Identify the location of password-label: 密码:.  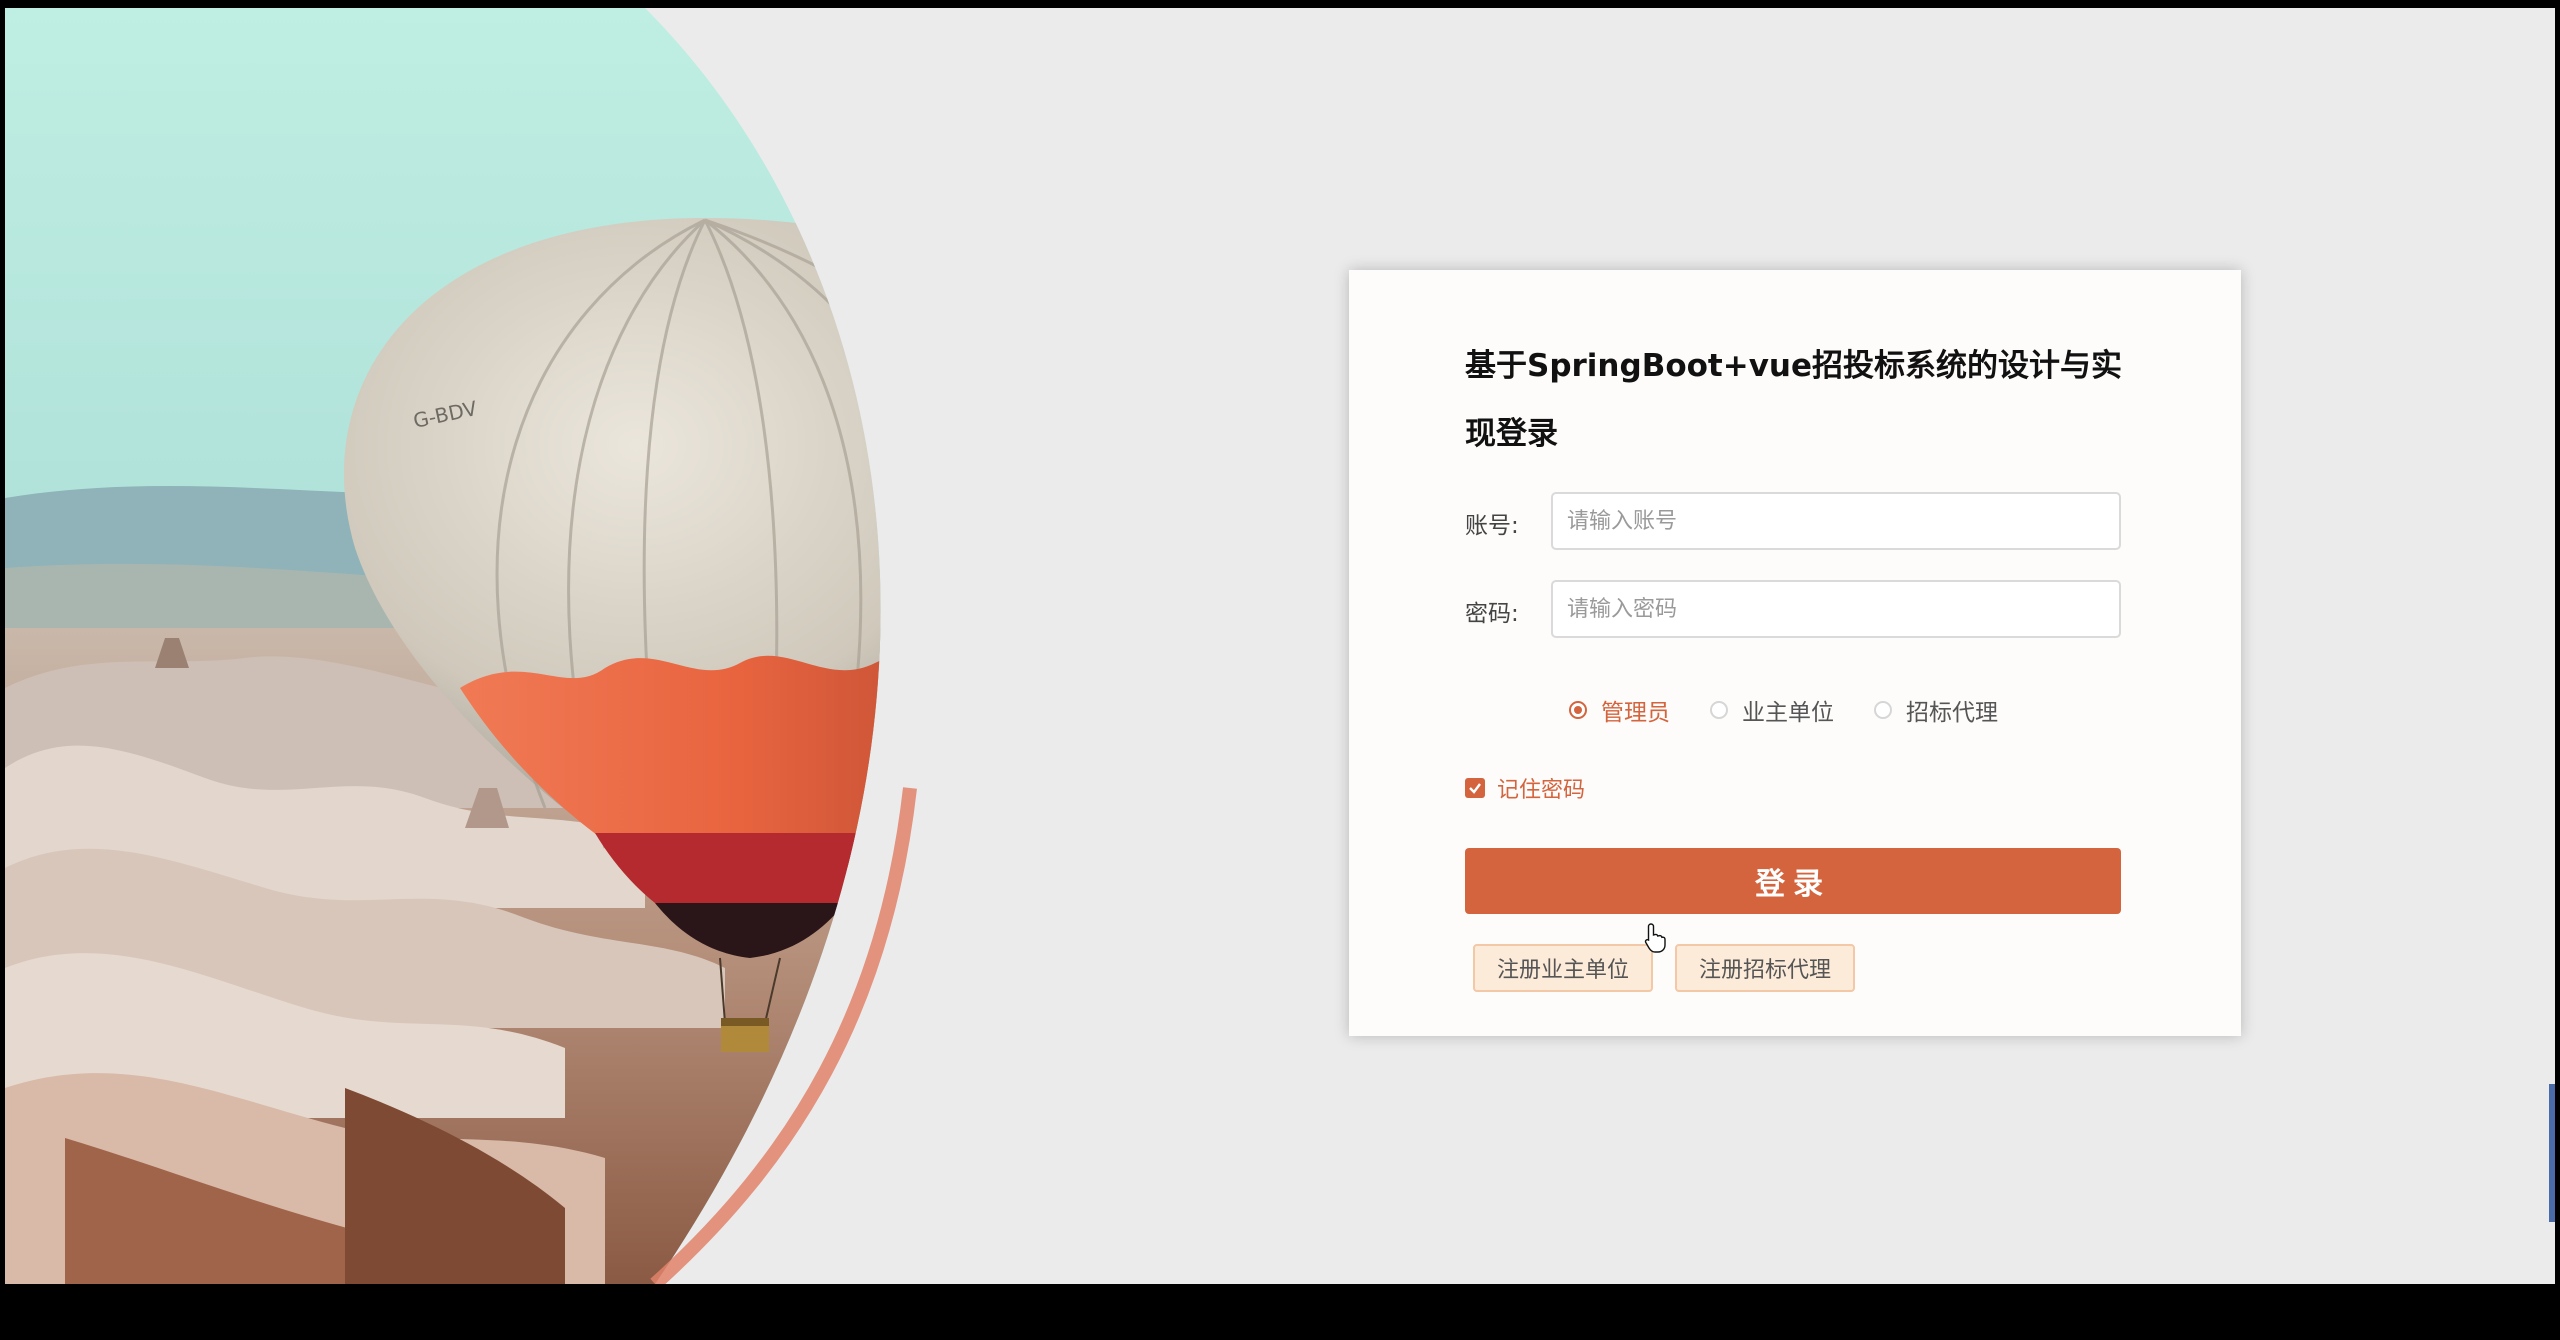
(1492, 614).